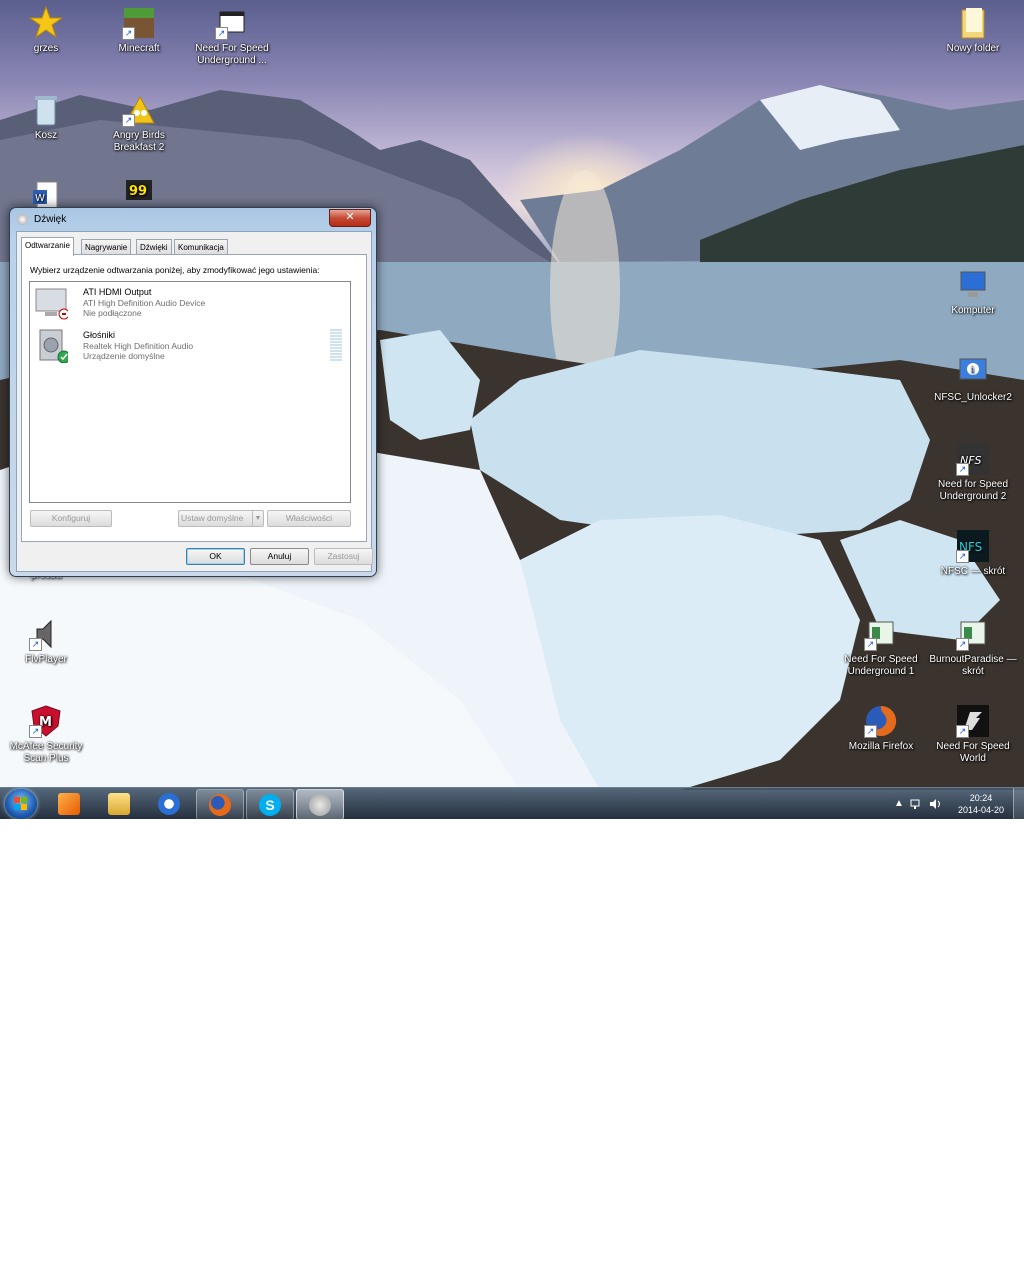 Image resolution: width=1024 pixels, height=1277 pixels. What do you see at coordinates (1018, 803) in the screenshot?
I see `show-desktop-button` at bounding box center [1018, 803].